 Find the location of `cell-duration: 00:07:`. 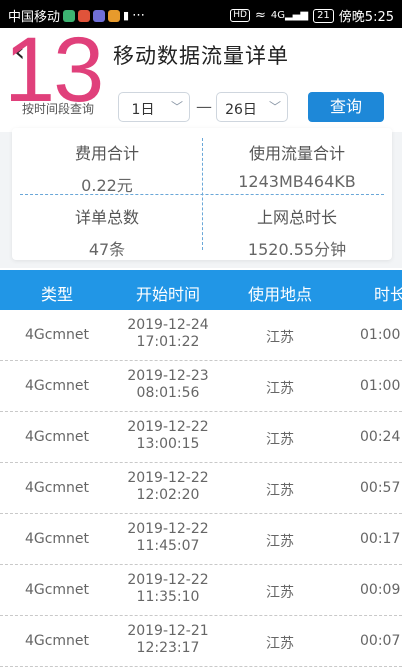

cell-duration: 00:07: is located at coordinates (381, 641).